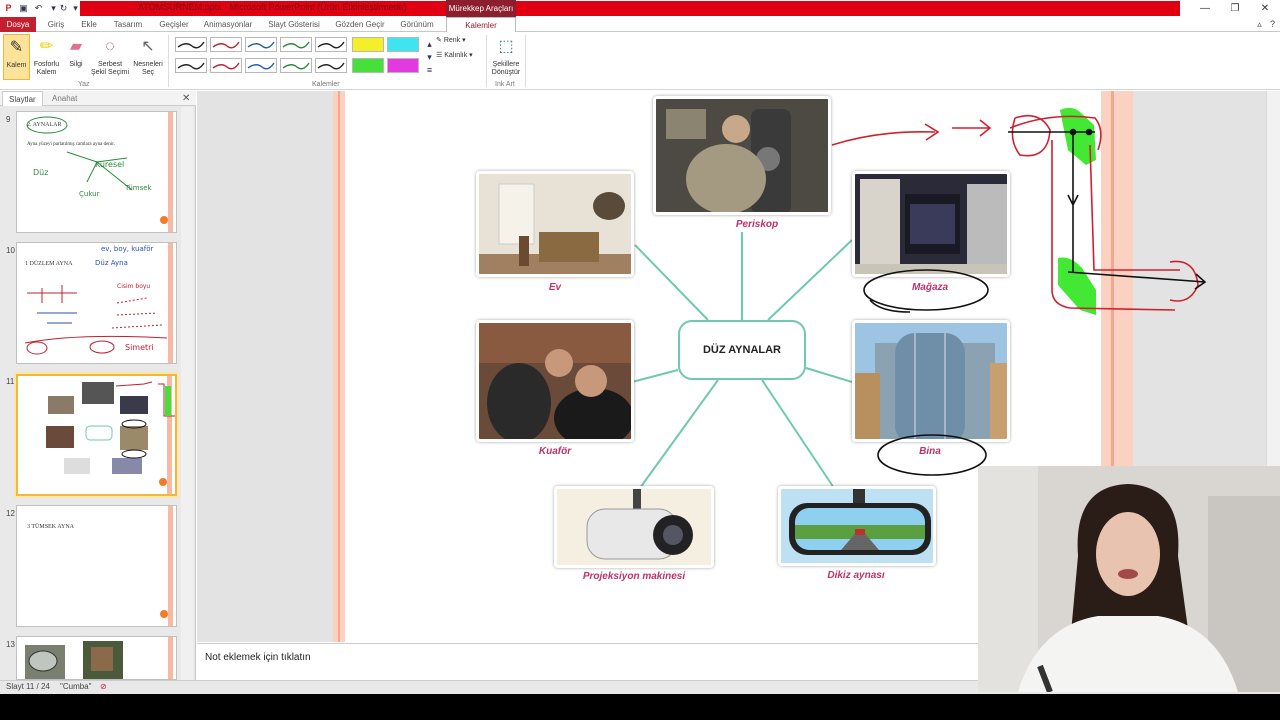 The image size is (1280, 720). Describe the element at coordinates (103, 686) in the screenshot. I see `spellcheck-icon: ⊘` at that location.